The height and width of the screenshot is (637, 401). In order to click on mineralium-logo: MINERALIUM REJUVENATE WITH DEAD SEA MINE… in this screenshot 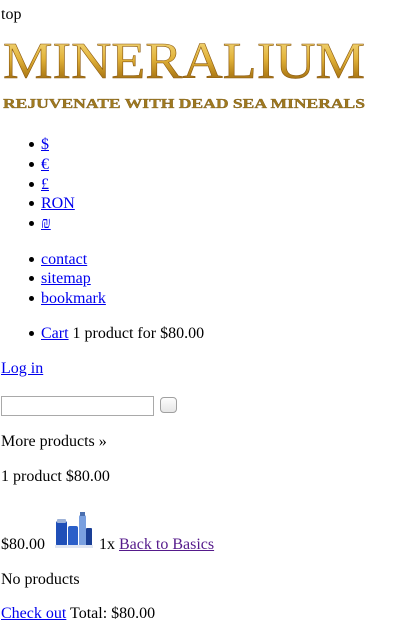, I will do `click(184, 70)`.